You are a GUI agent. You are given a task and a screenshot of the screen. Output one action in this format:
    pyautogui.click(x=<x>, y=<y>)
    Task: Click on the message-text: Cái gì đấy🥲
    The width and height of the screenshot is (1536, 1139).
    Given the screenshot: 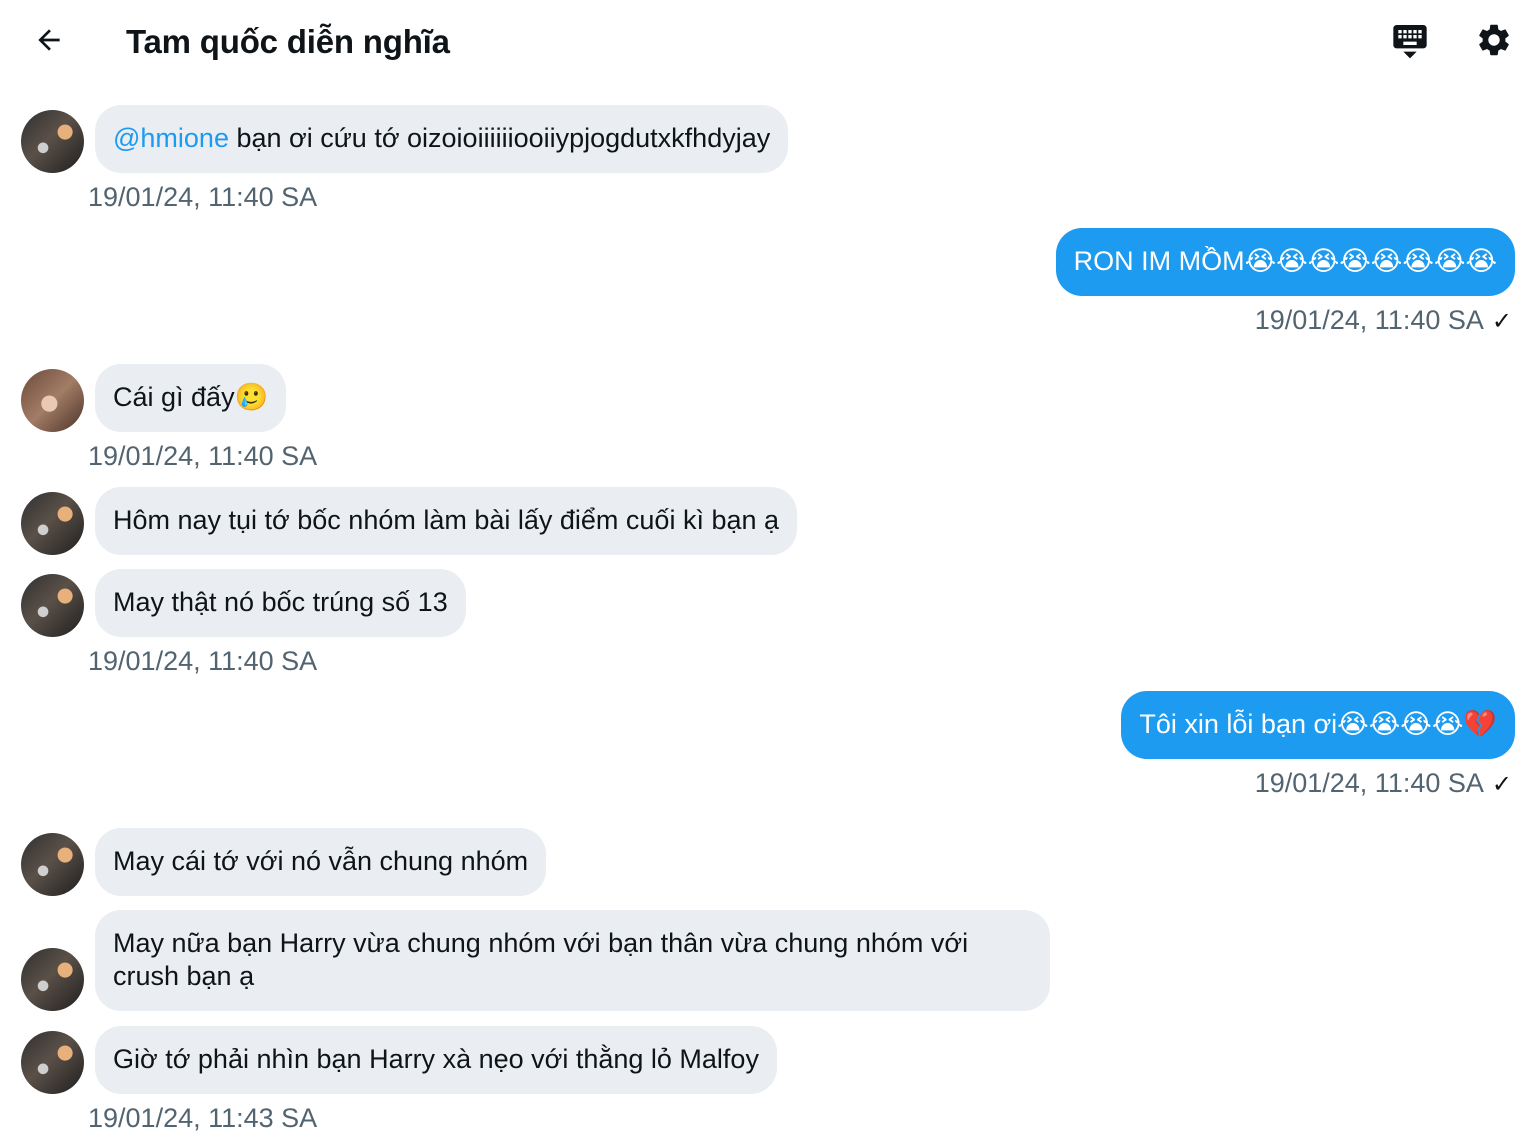 What is the action you would take?
    pyautogui.click(x=191, y=397)
    